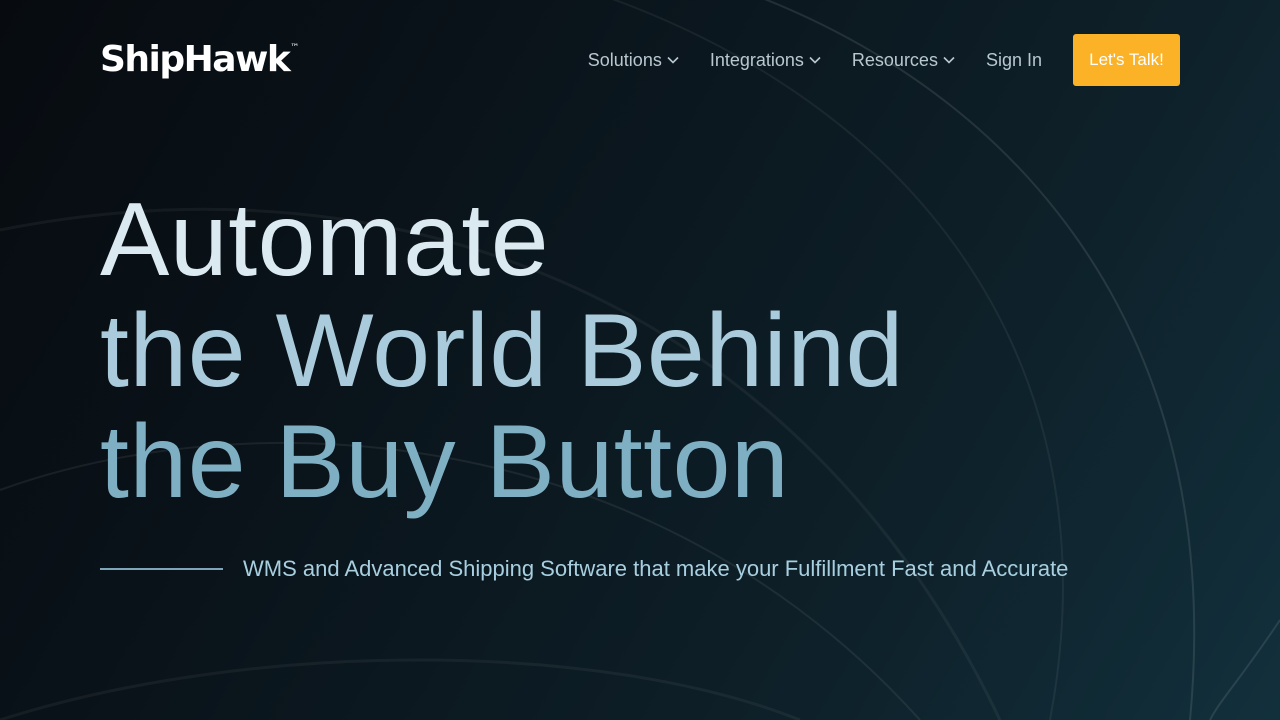 Image resolution: width=1280 pixels, height=720 pixels. I want to click on nav-sign-in-label: Sign In, so click(1013, 59).